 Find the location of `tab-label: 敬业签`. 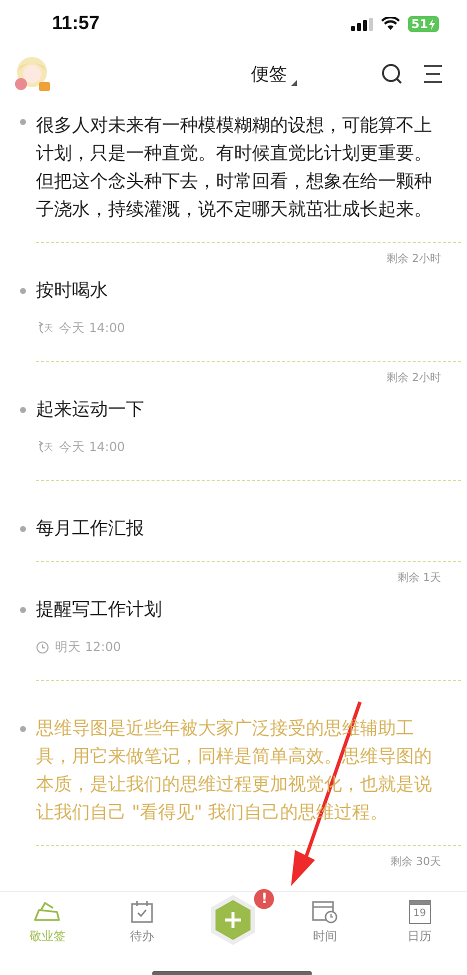

tab-label: 敬业签 is located at coordinates (47, 936).